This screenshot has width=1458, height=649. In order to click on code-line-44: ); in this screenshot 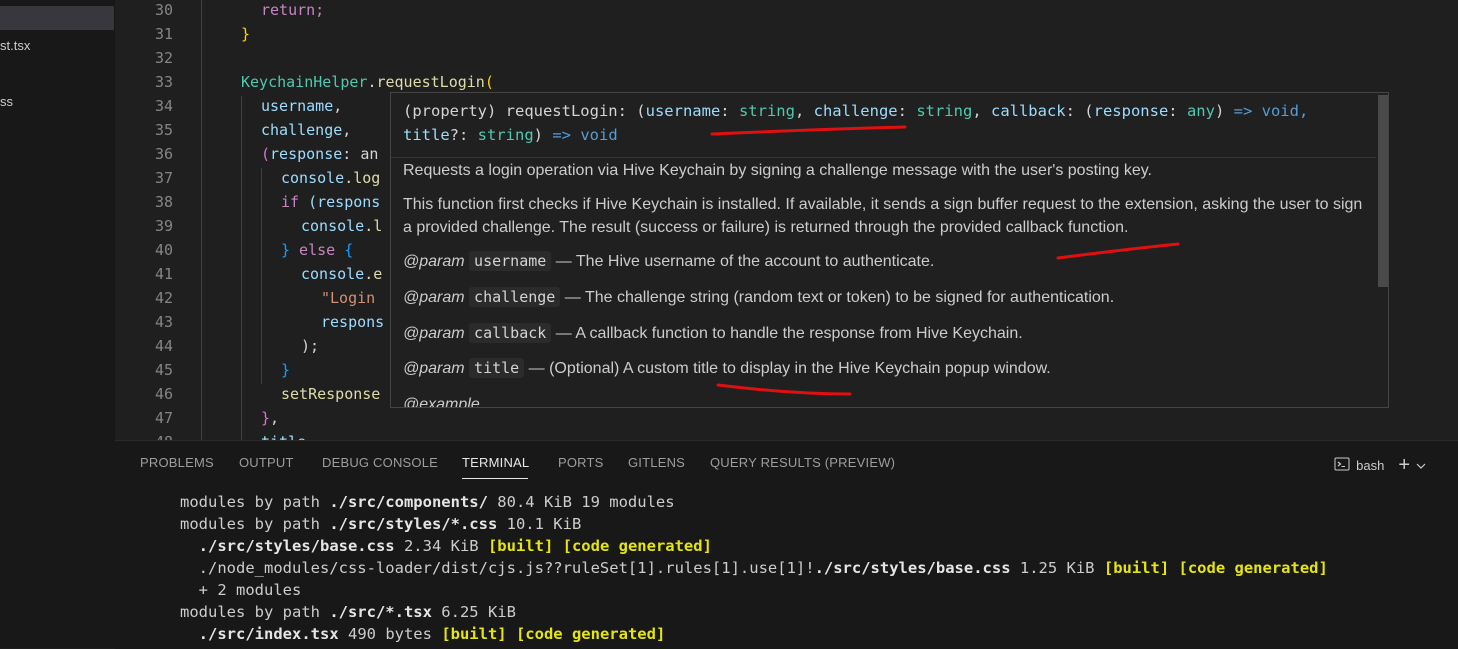, I will do `click(310, 346)`.